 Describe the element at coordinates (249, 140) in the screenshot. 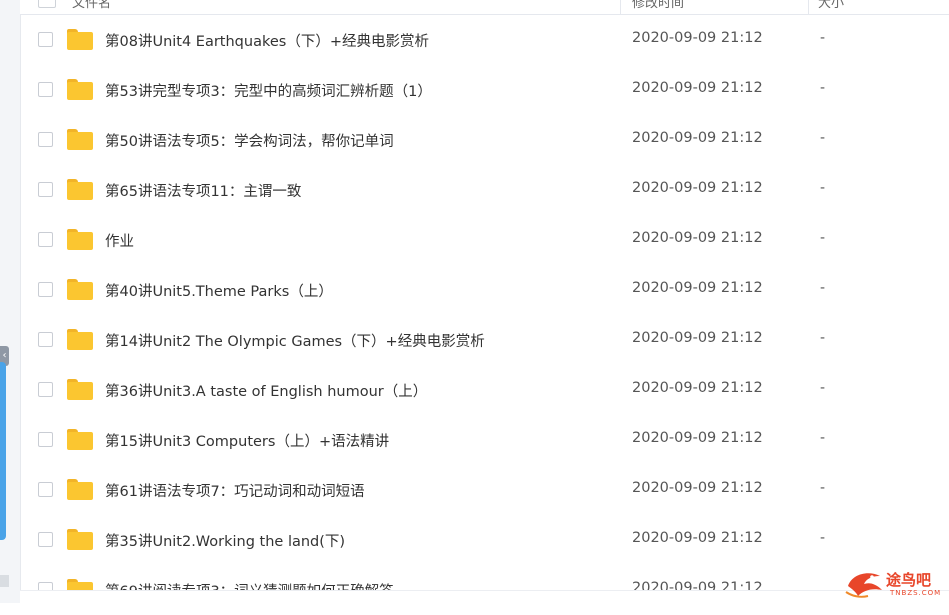

I see `file-name: 第50讲语法专项5：学会构词法，帮你记单词` at that location.